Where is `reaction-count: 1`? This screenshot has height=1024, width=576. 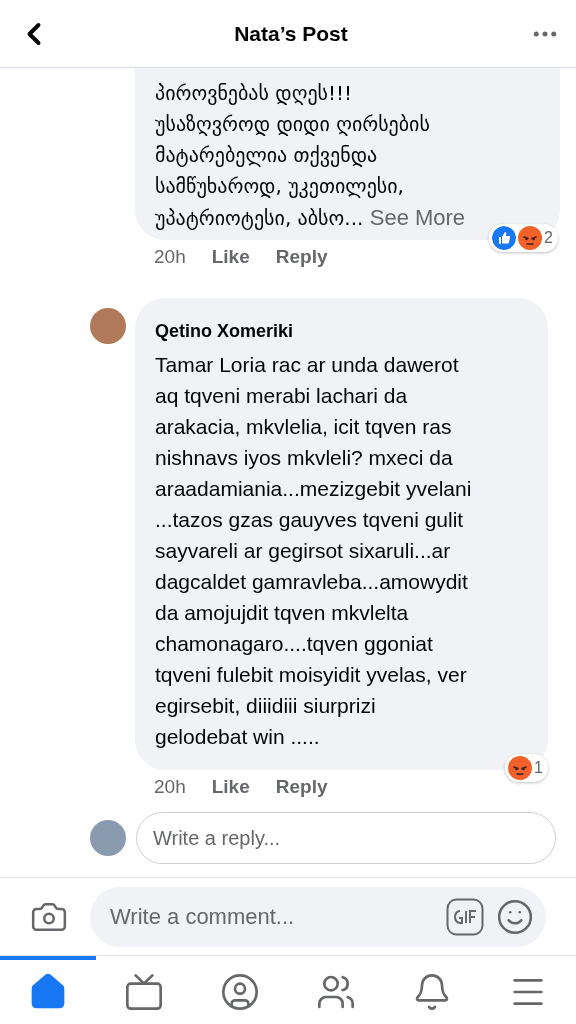
reaction-count: 1 is located at coordinates (539, 768).